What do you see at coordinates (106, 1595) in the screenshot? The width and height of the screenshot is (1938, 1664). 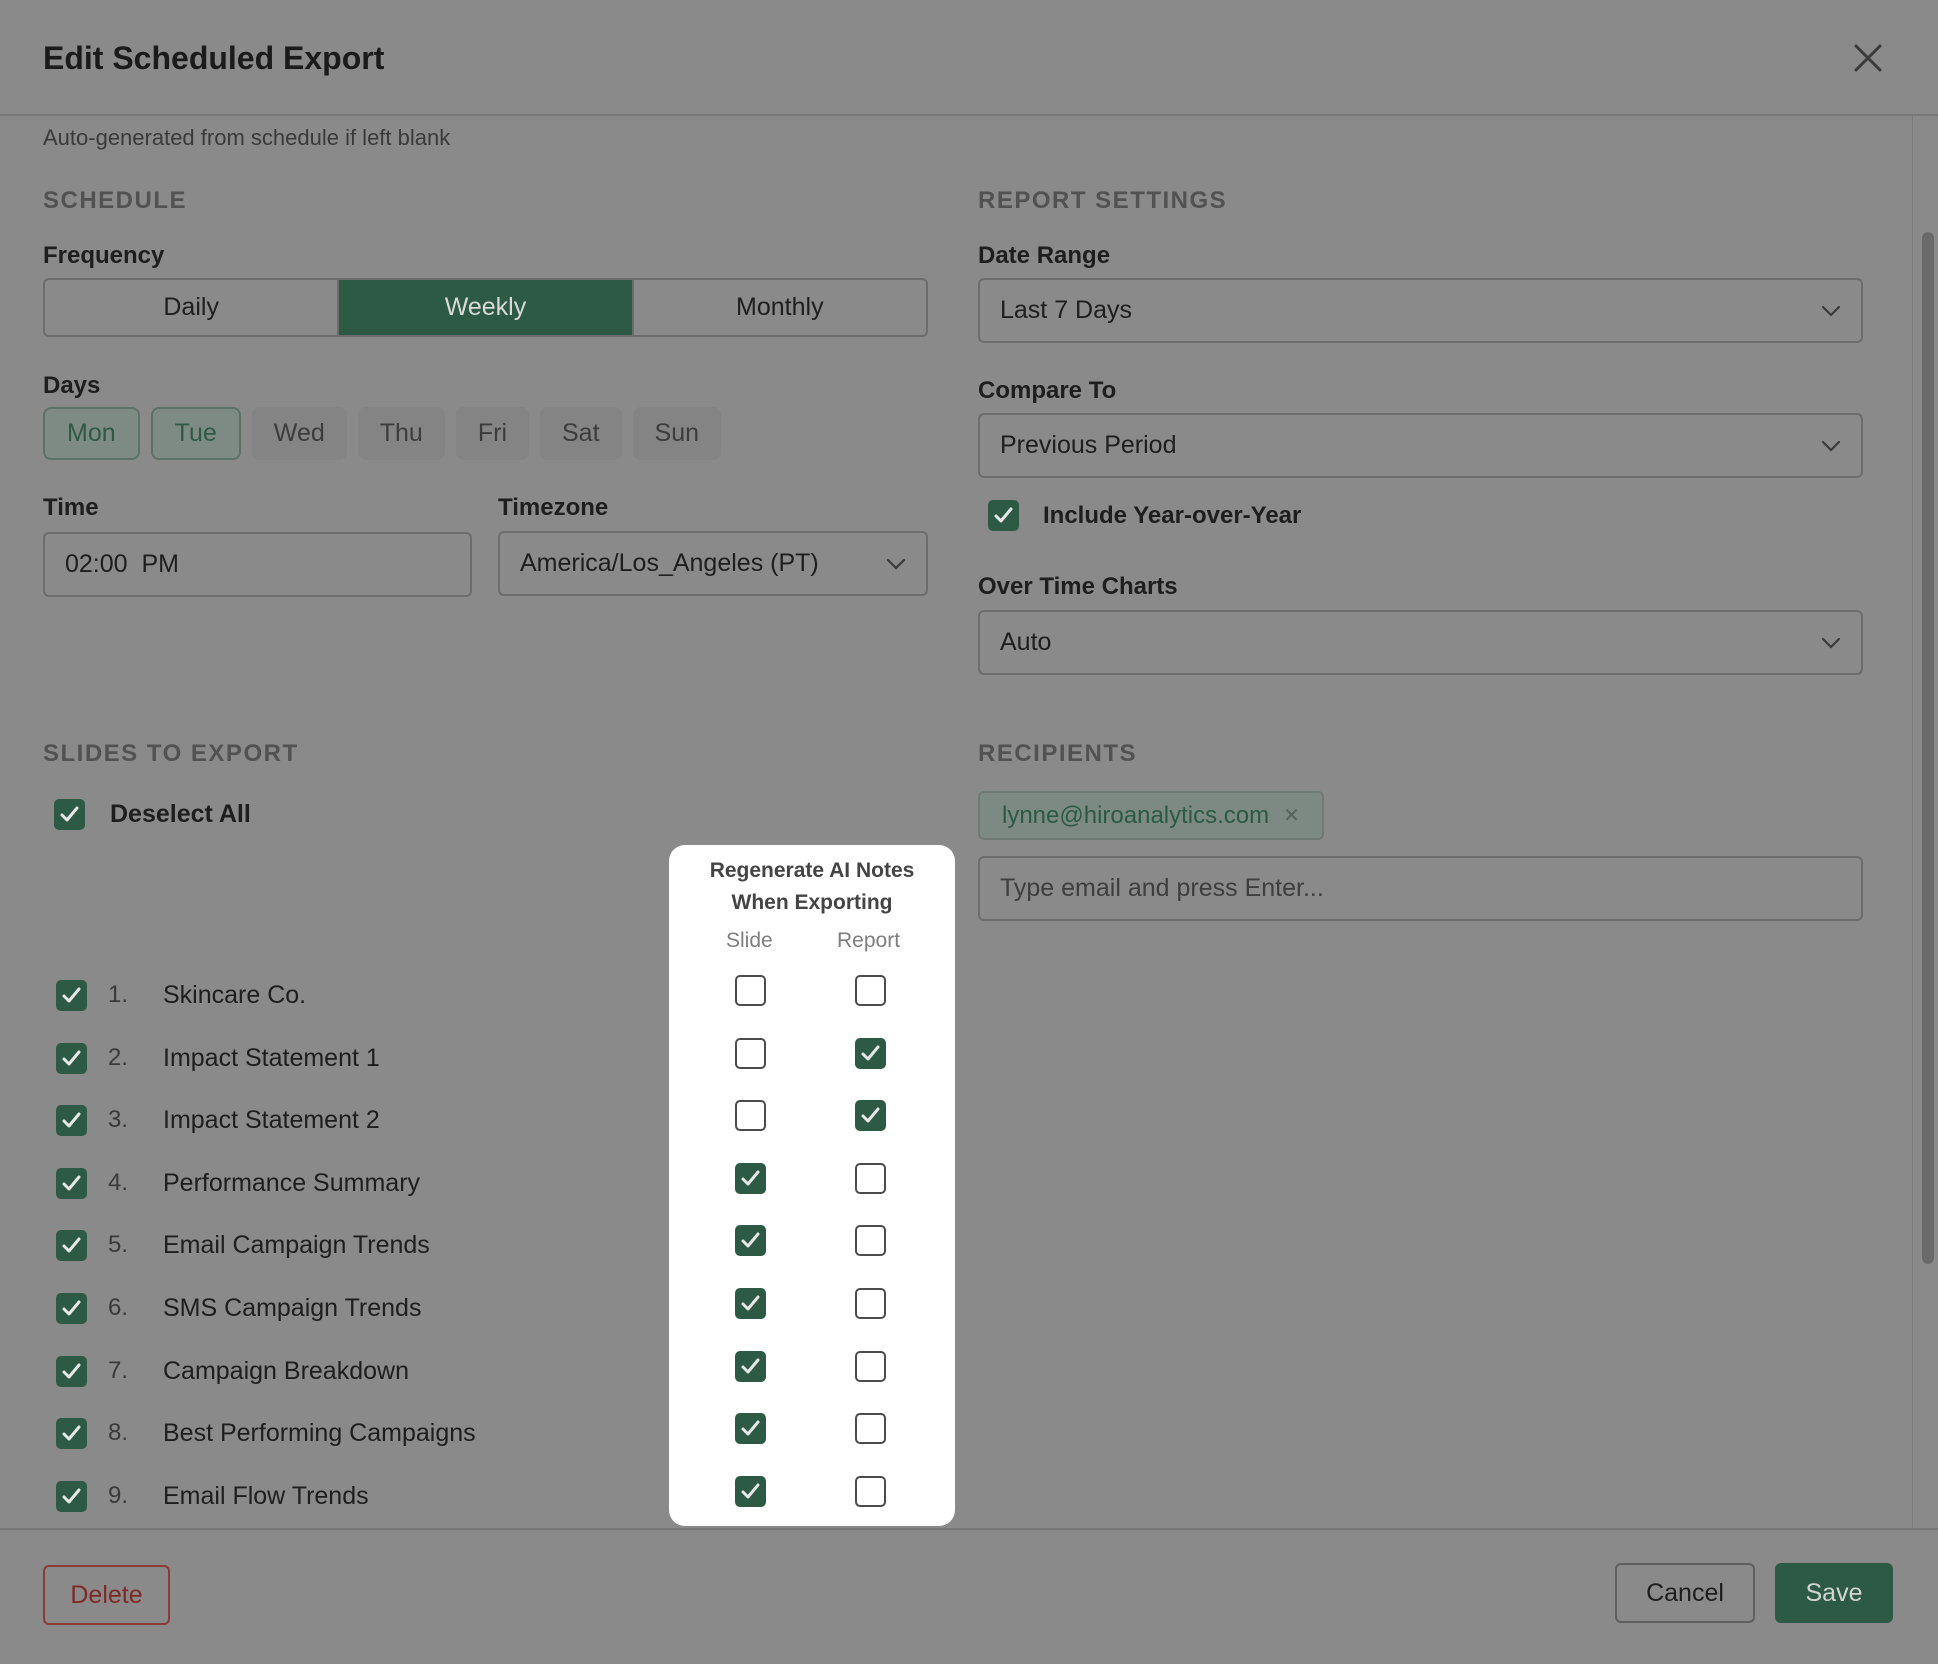 I see `delete-button: Delete` at bounding box center [106, 1595].